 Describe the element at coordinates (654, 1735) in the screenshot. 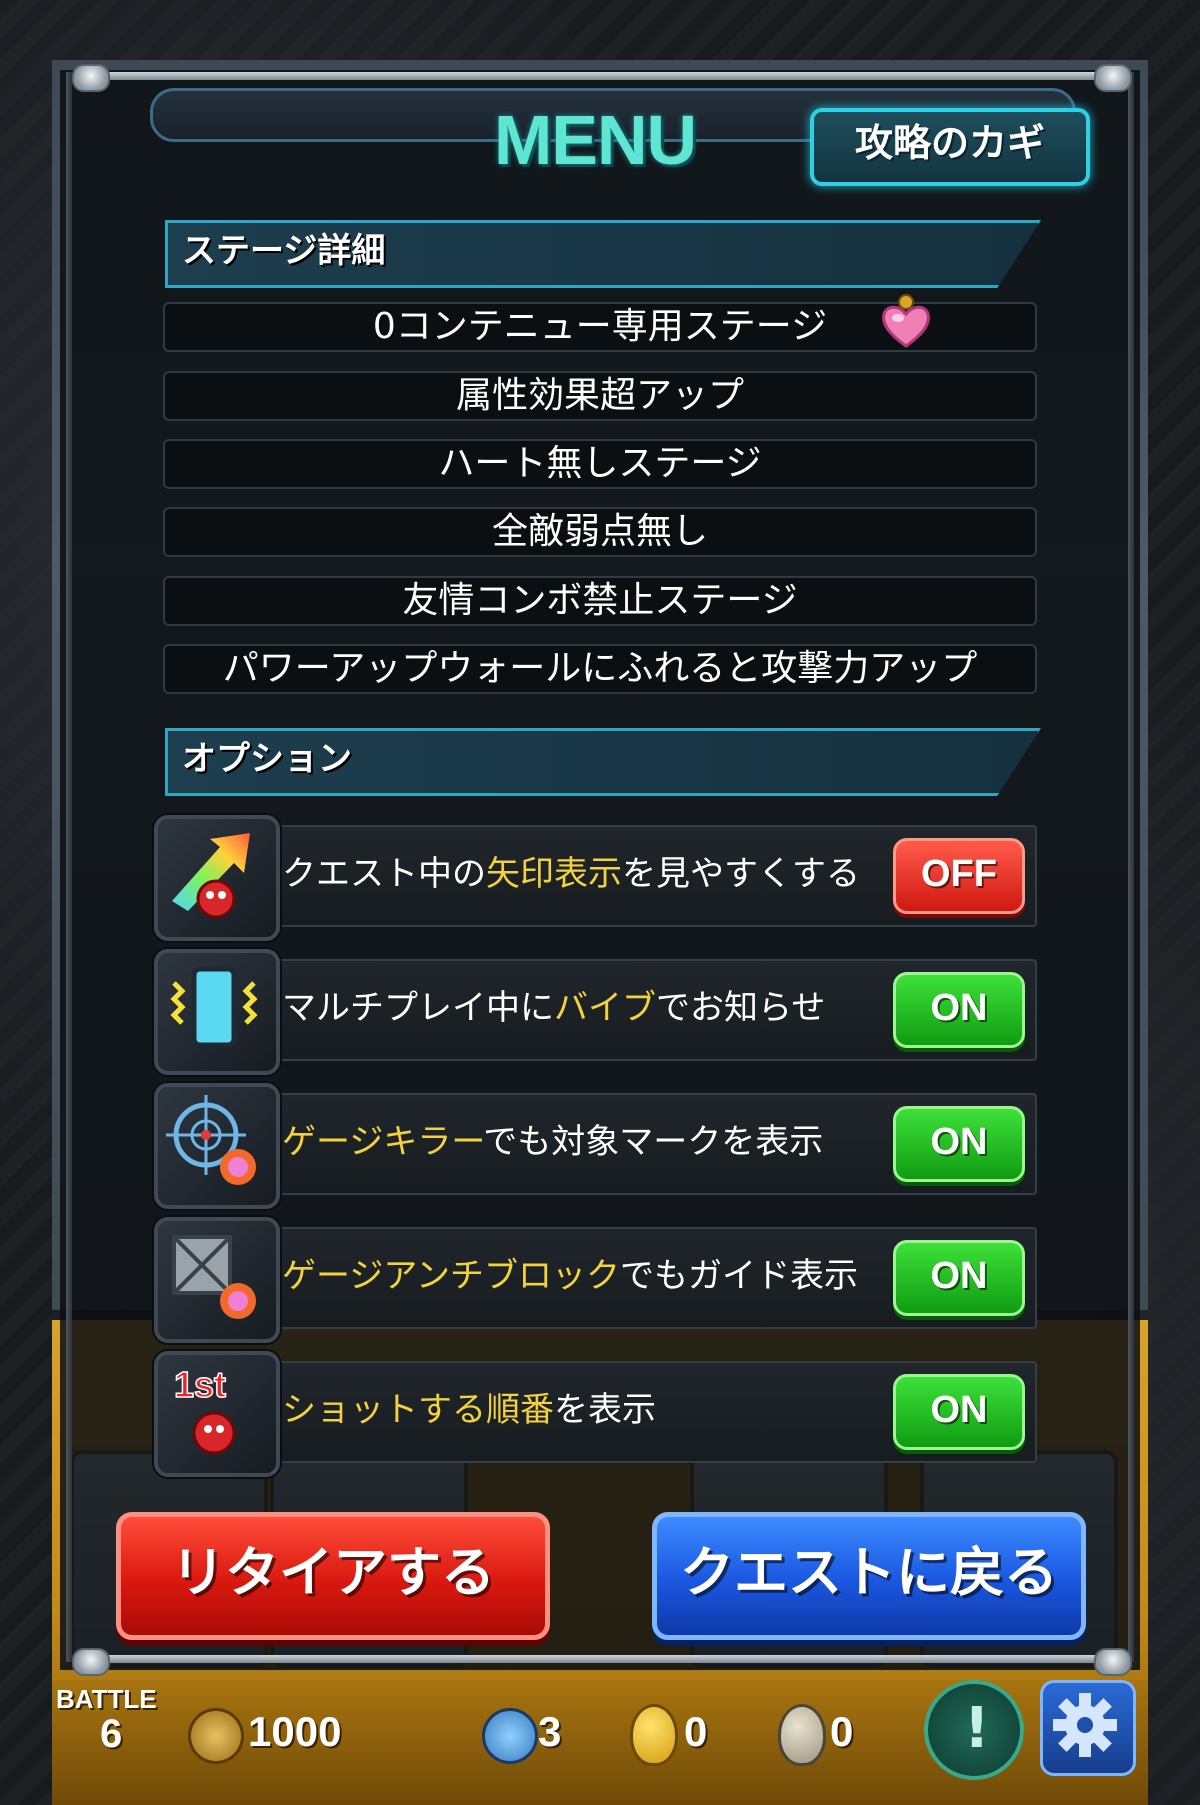

I see `gold-egg-icon` at that location.